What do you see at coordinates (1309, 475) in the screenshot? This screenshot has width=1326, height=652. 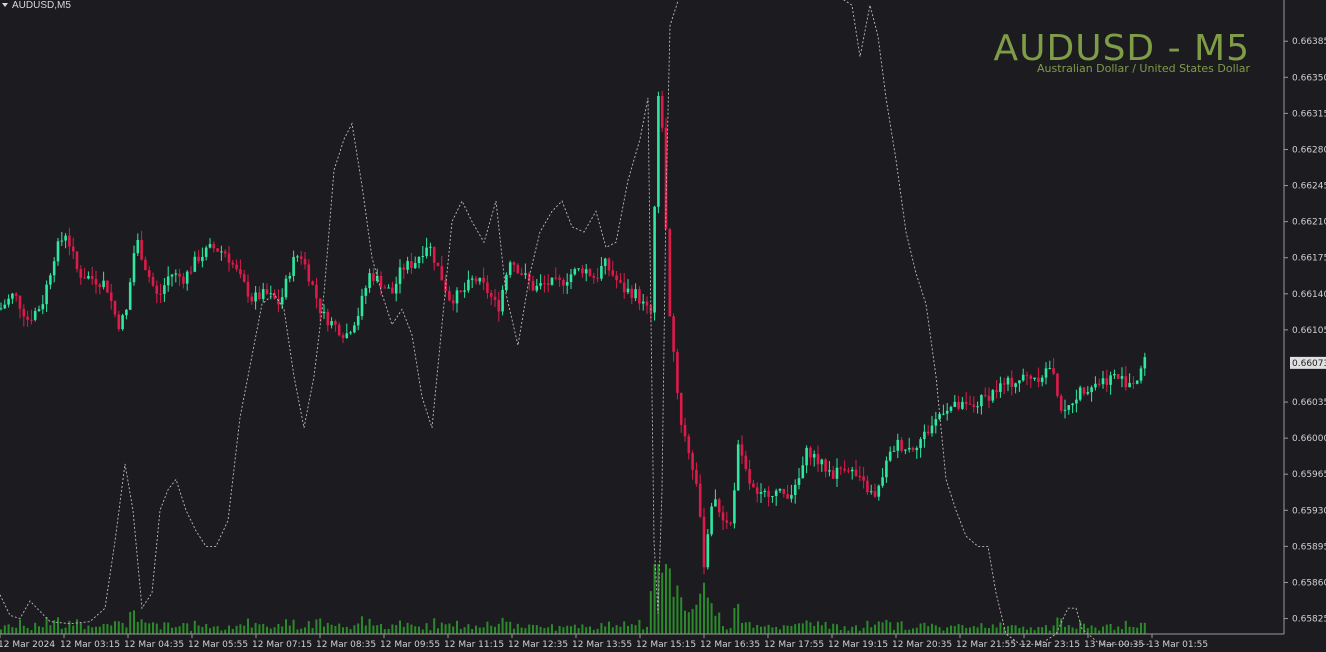 I see `y-tick-label: 0.65965` at bounding box center [1309, 475].